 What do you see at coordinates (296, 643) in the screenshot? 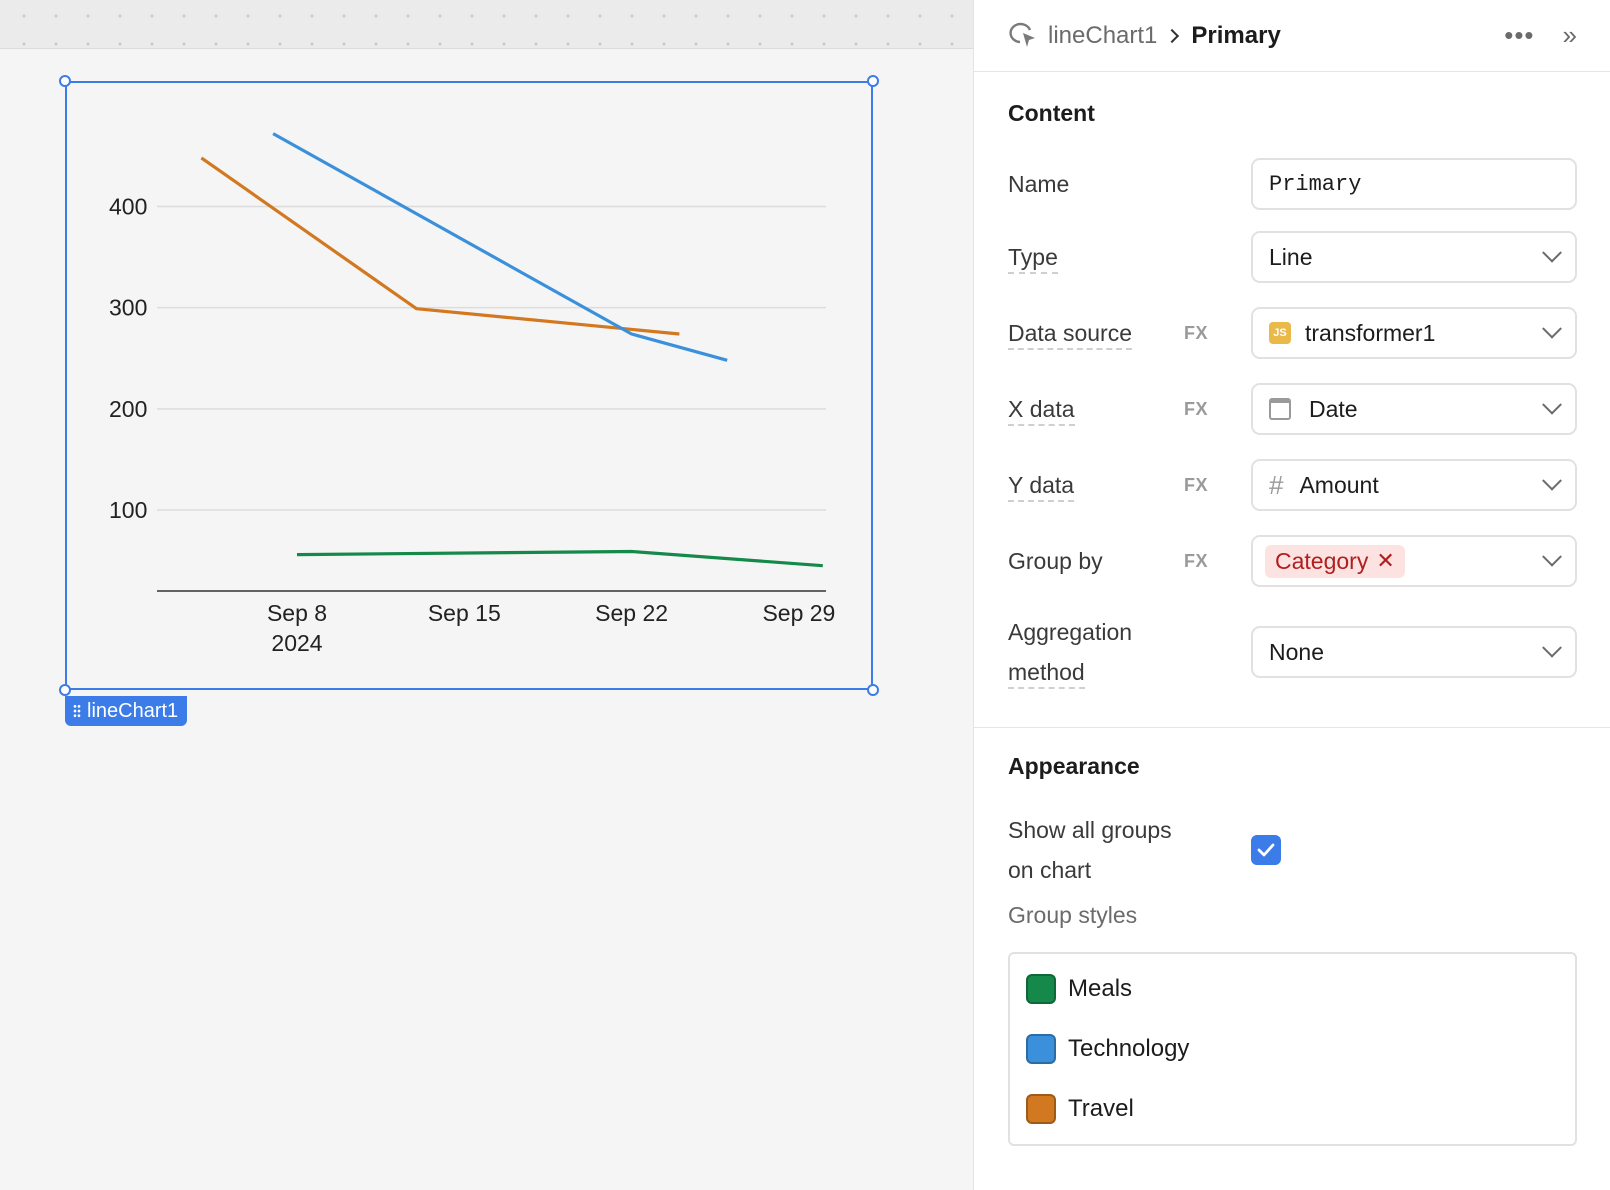
I see `x-tick-sublabel: 2024` at bounding box center [296, 643].